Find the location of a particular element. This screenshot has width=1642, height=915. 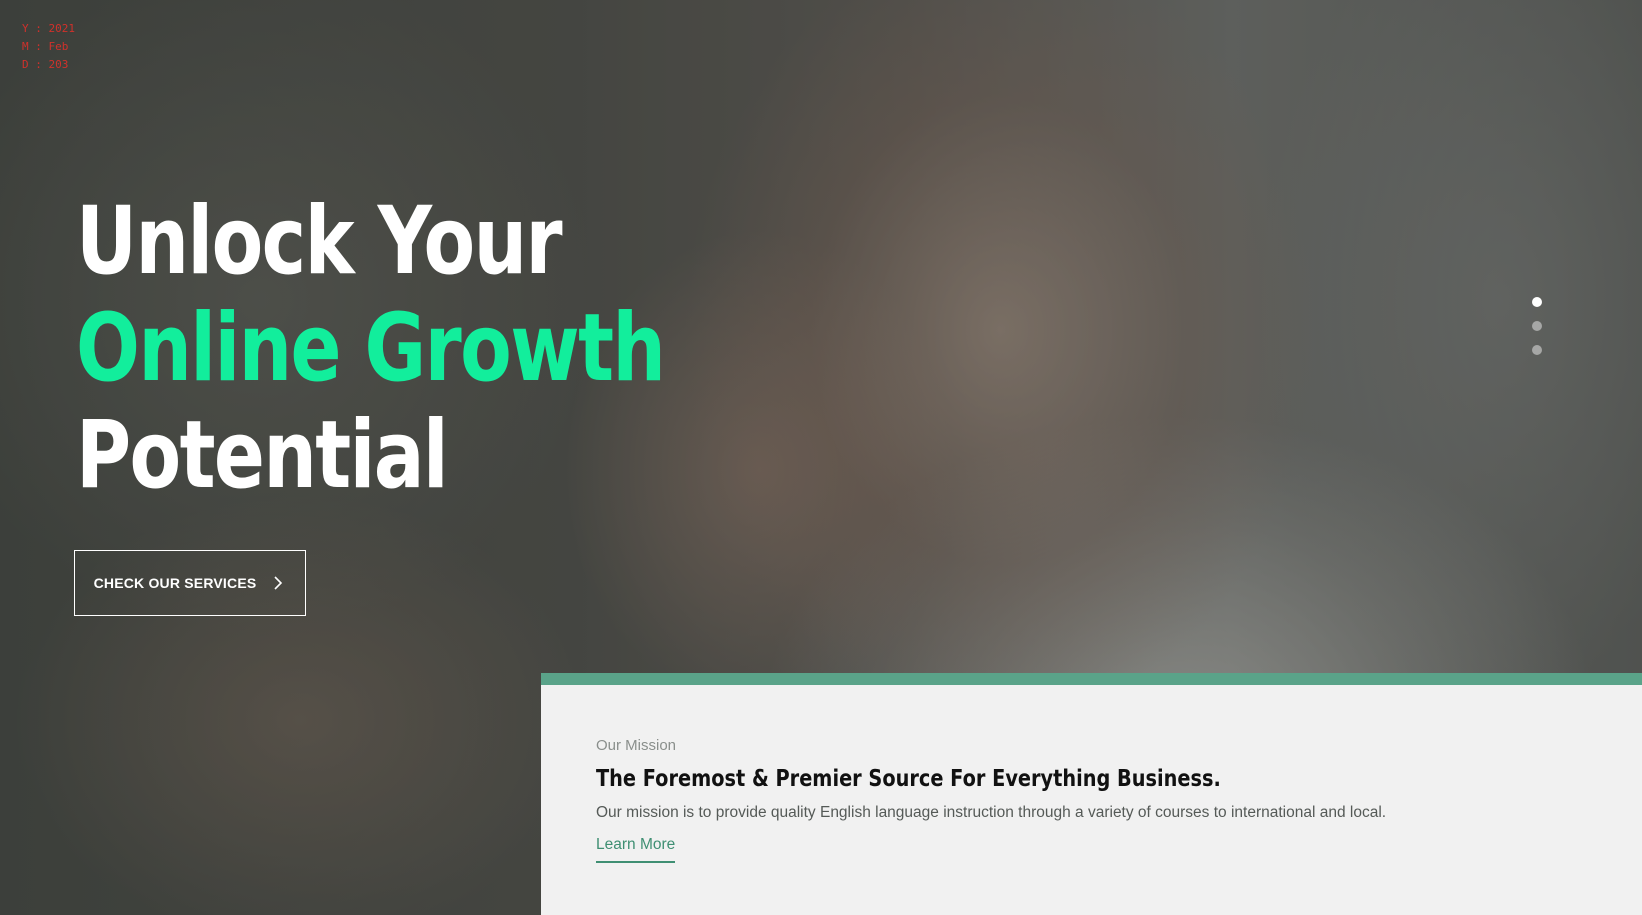

learn-more-link: Learn More is located at coordinates (636, 849).